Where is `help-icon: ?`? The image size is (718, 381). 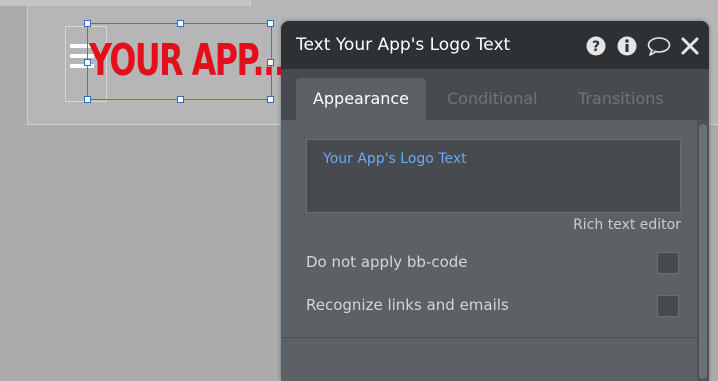
help-icon: ? is located at coordinates (596, 46).